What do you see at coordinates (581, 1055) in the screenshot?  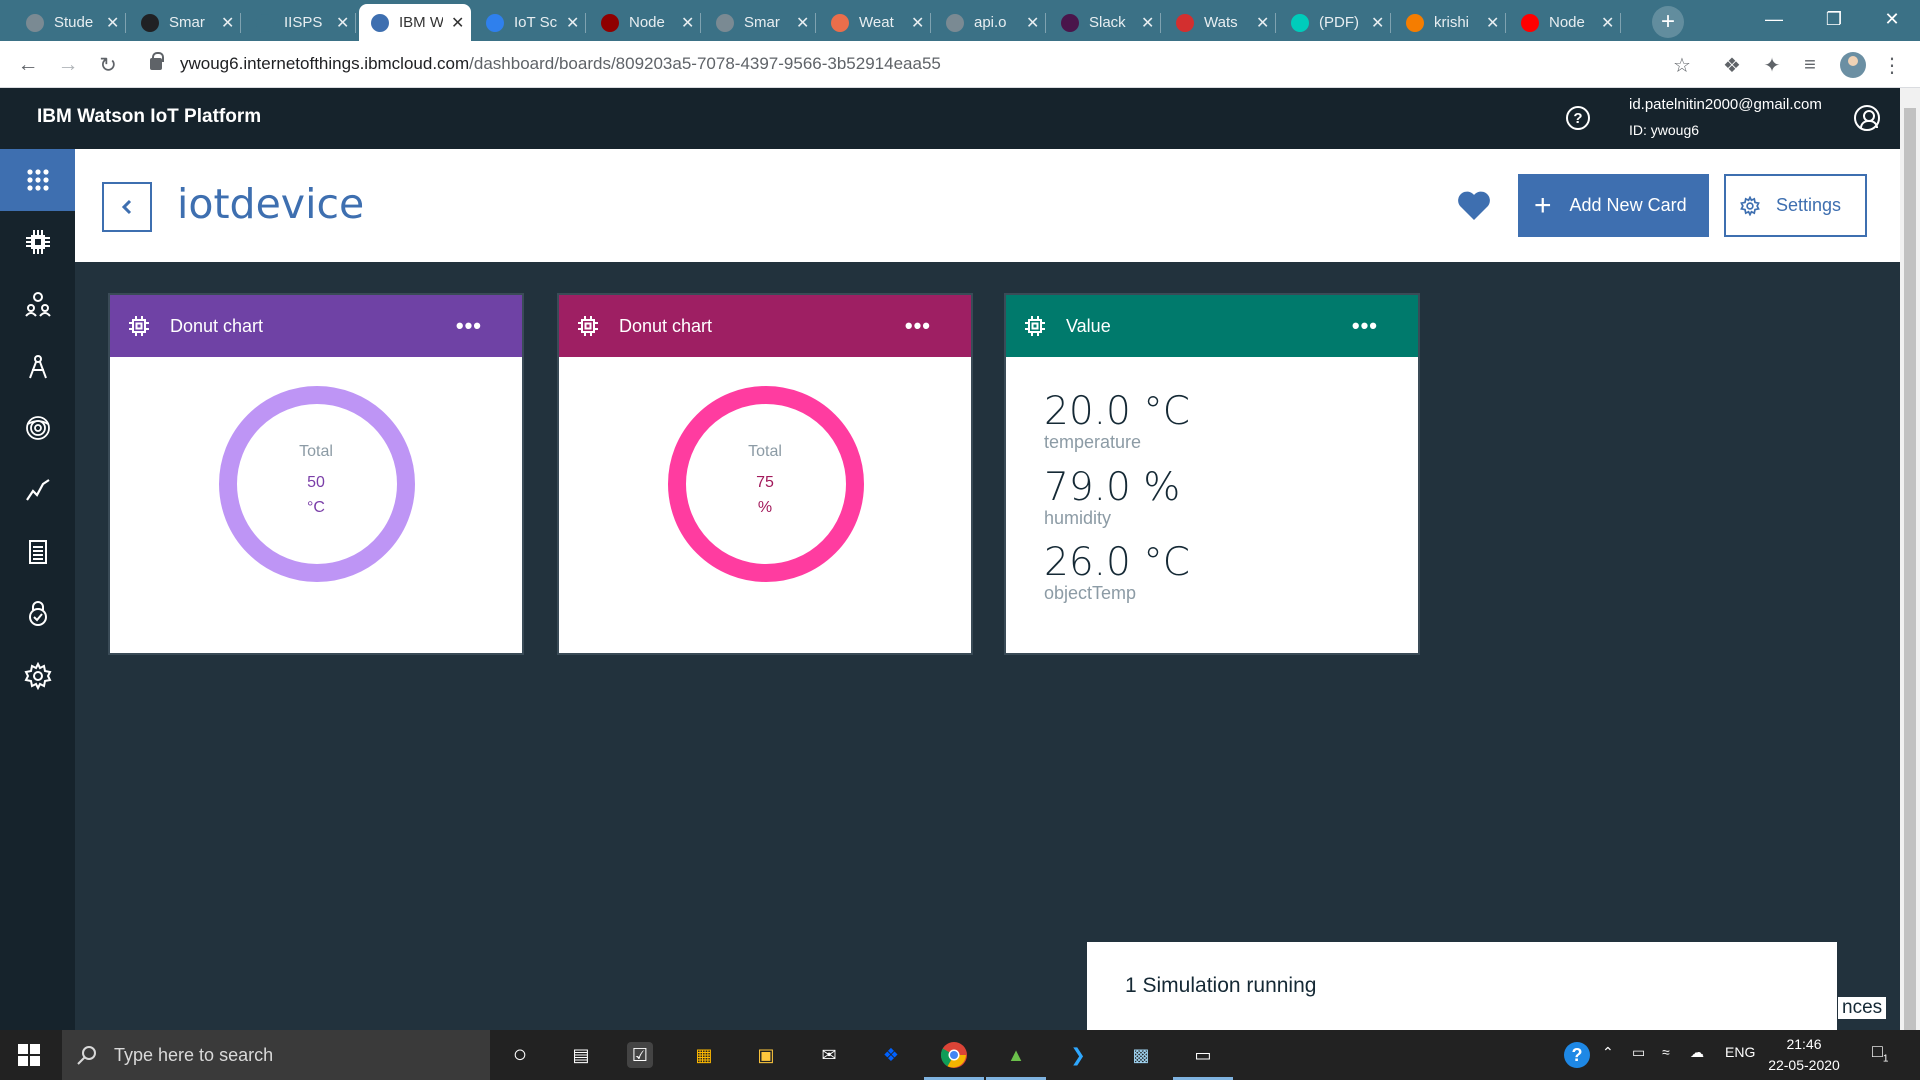 I see `task-view-icon: ▤` at bounding box center [581, 1055].